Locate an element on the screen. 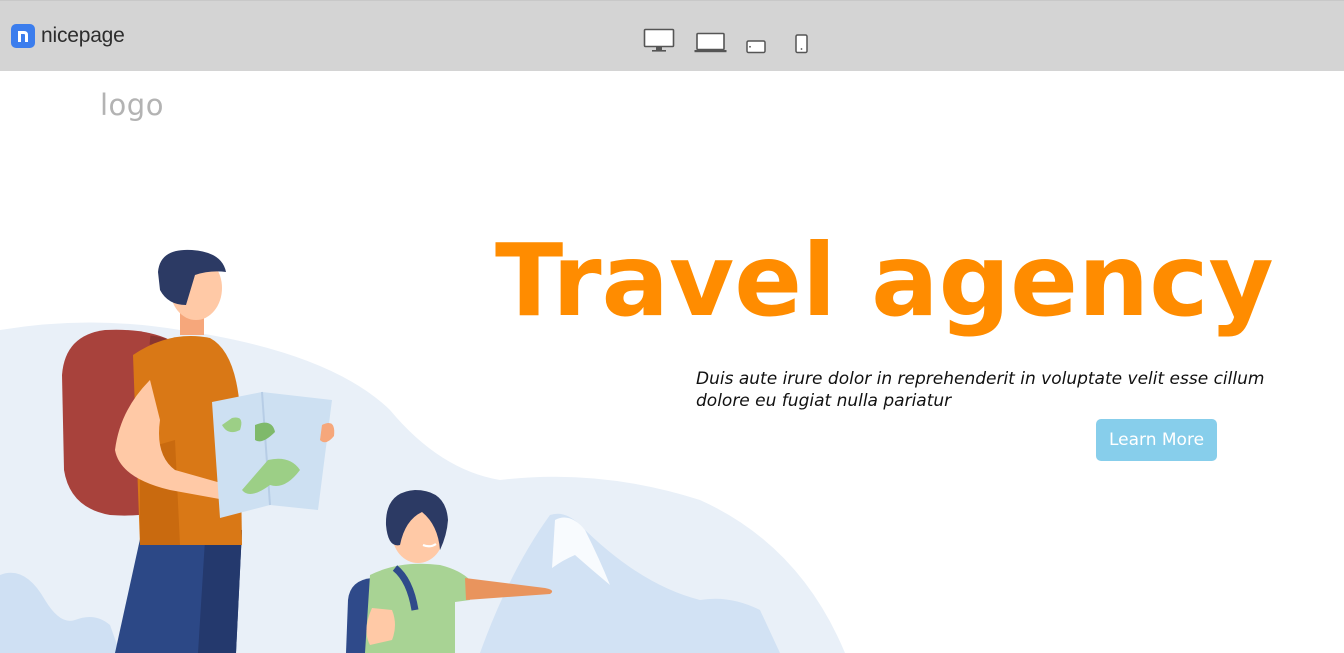 The width and height of the screenshot is (1344, 653). tablet-landscape-view-icon is located at coordinates (756, 48).